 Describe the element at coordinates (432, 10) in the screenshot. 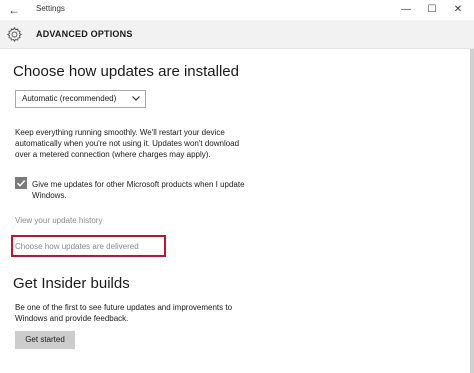

I see `maximize-button: ☐` at that location.